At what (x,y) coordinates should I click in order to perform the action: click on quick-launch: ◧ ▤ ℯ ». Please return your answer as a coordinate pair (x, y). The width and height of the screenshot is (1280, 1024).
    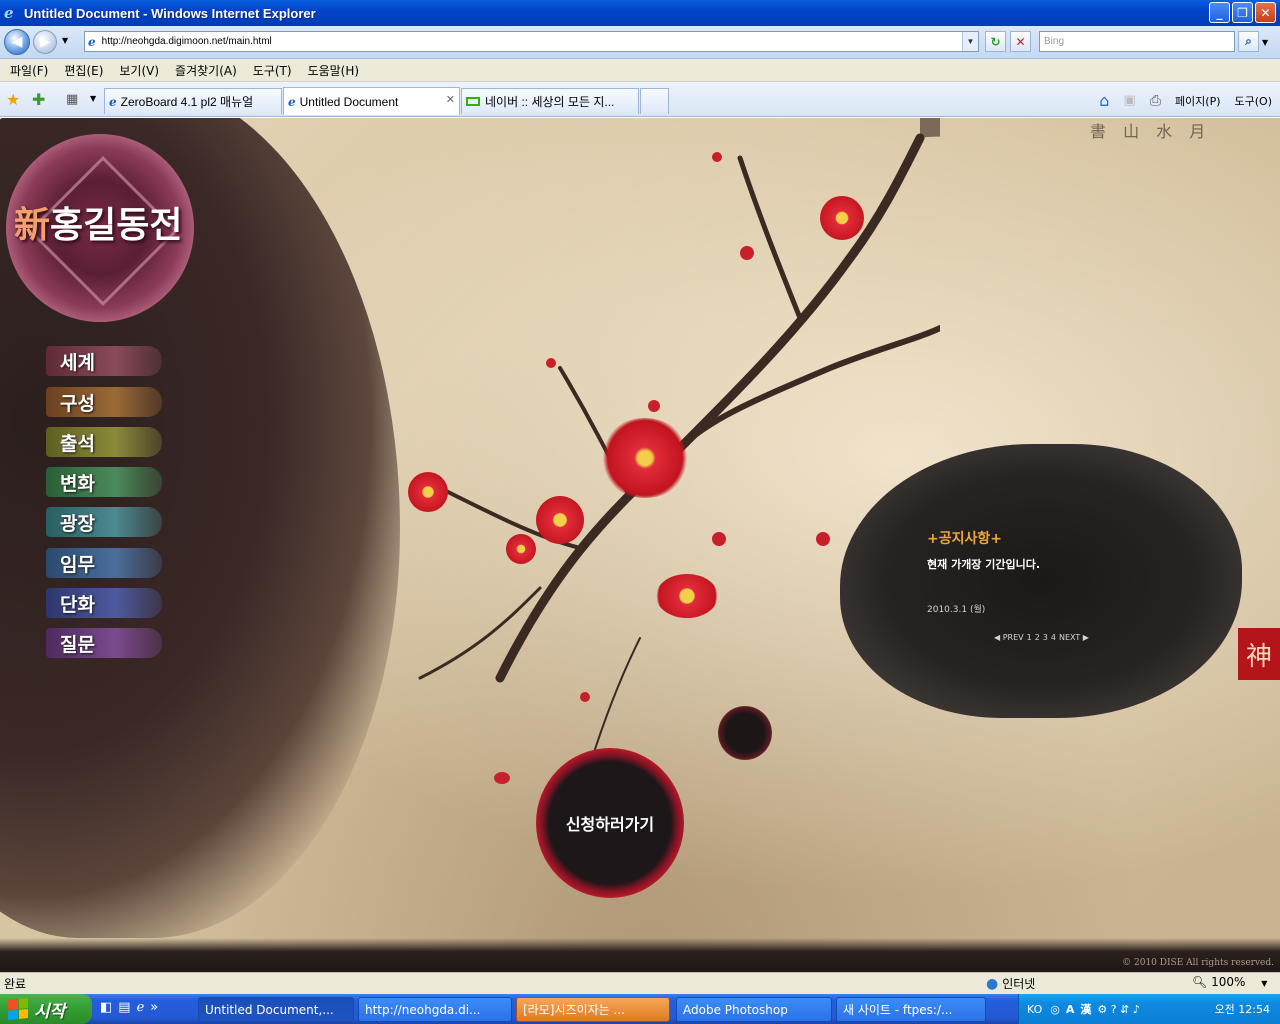
    Looking at the image, I should click on (129, 1007).